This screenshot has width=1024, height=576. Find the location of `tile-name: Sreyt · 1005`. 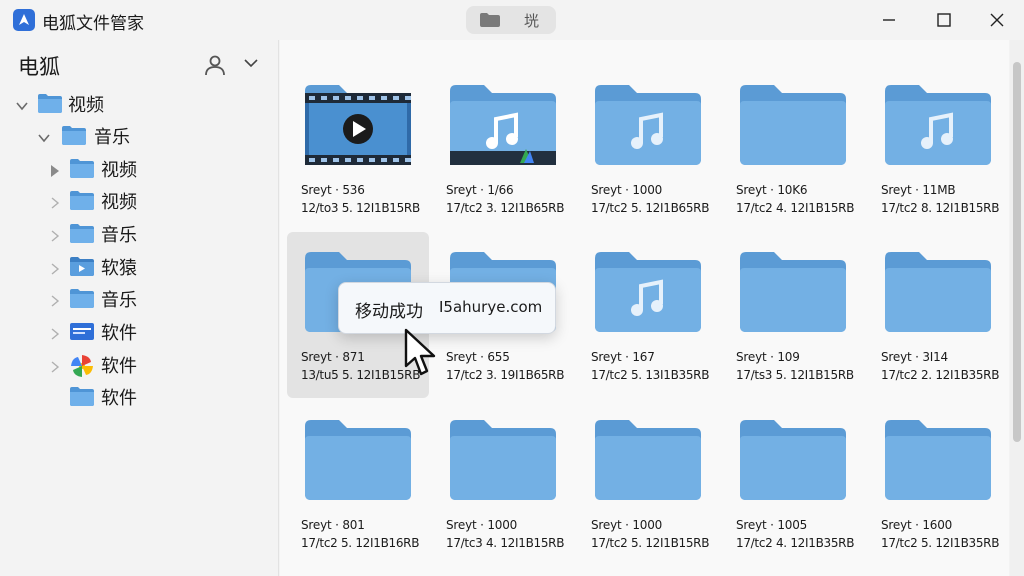

tile-name: Sreyt · 1005 is located at coordinates (772, 525).